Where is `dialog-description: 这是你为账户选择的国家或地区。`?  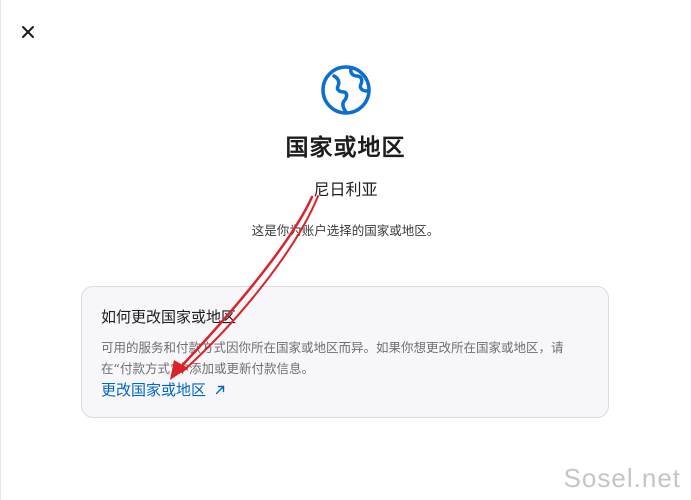 dialog-description: 这是你为账户选择的国家或地区。 is located at coordinates (345, 230).